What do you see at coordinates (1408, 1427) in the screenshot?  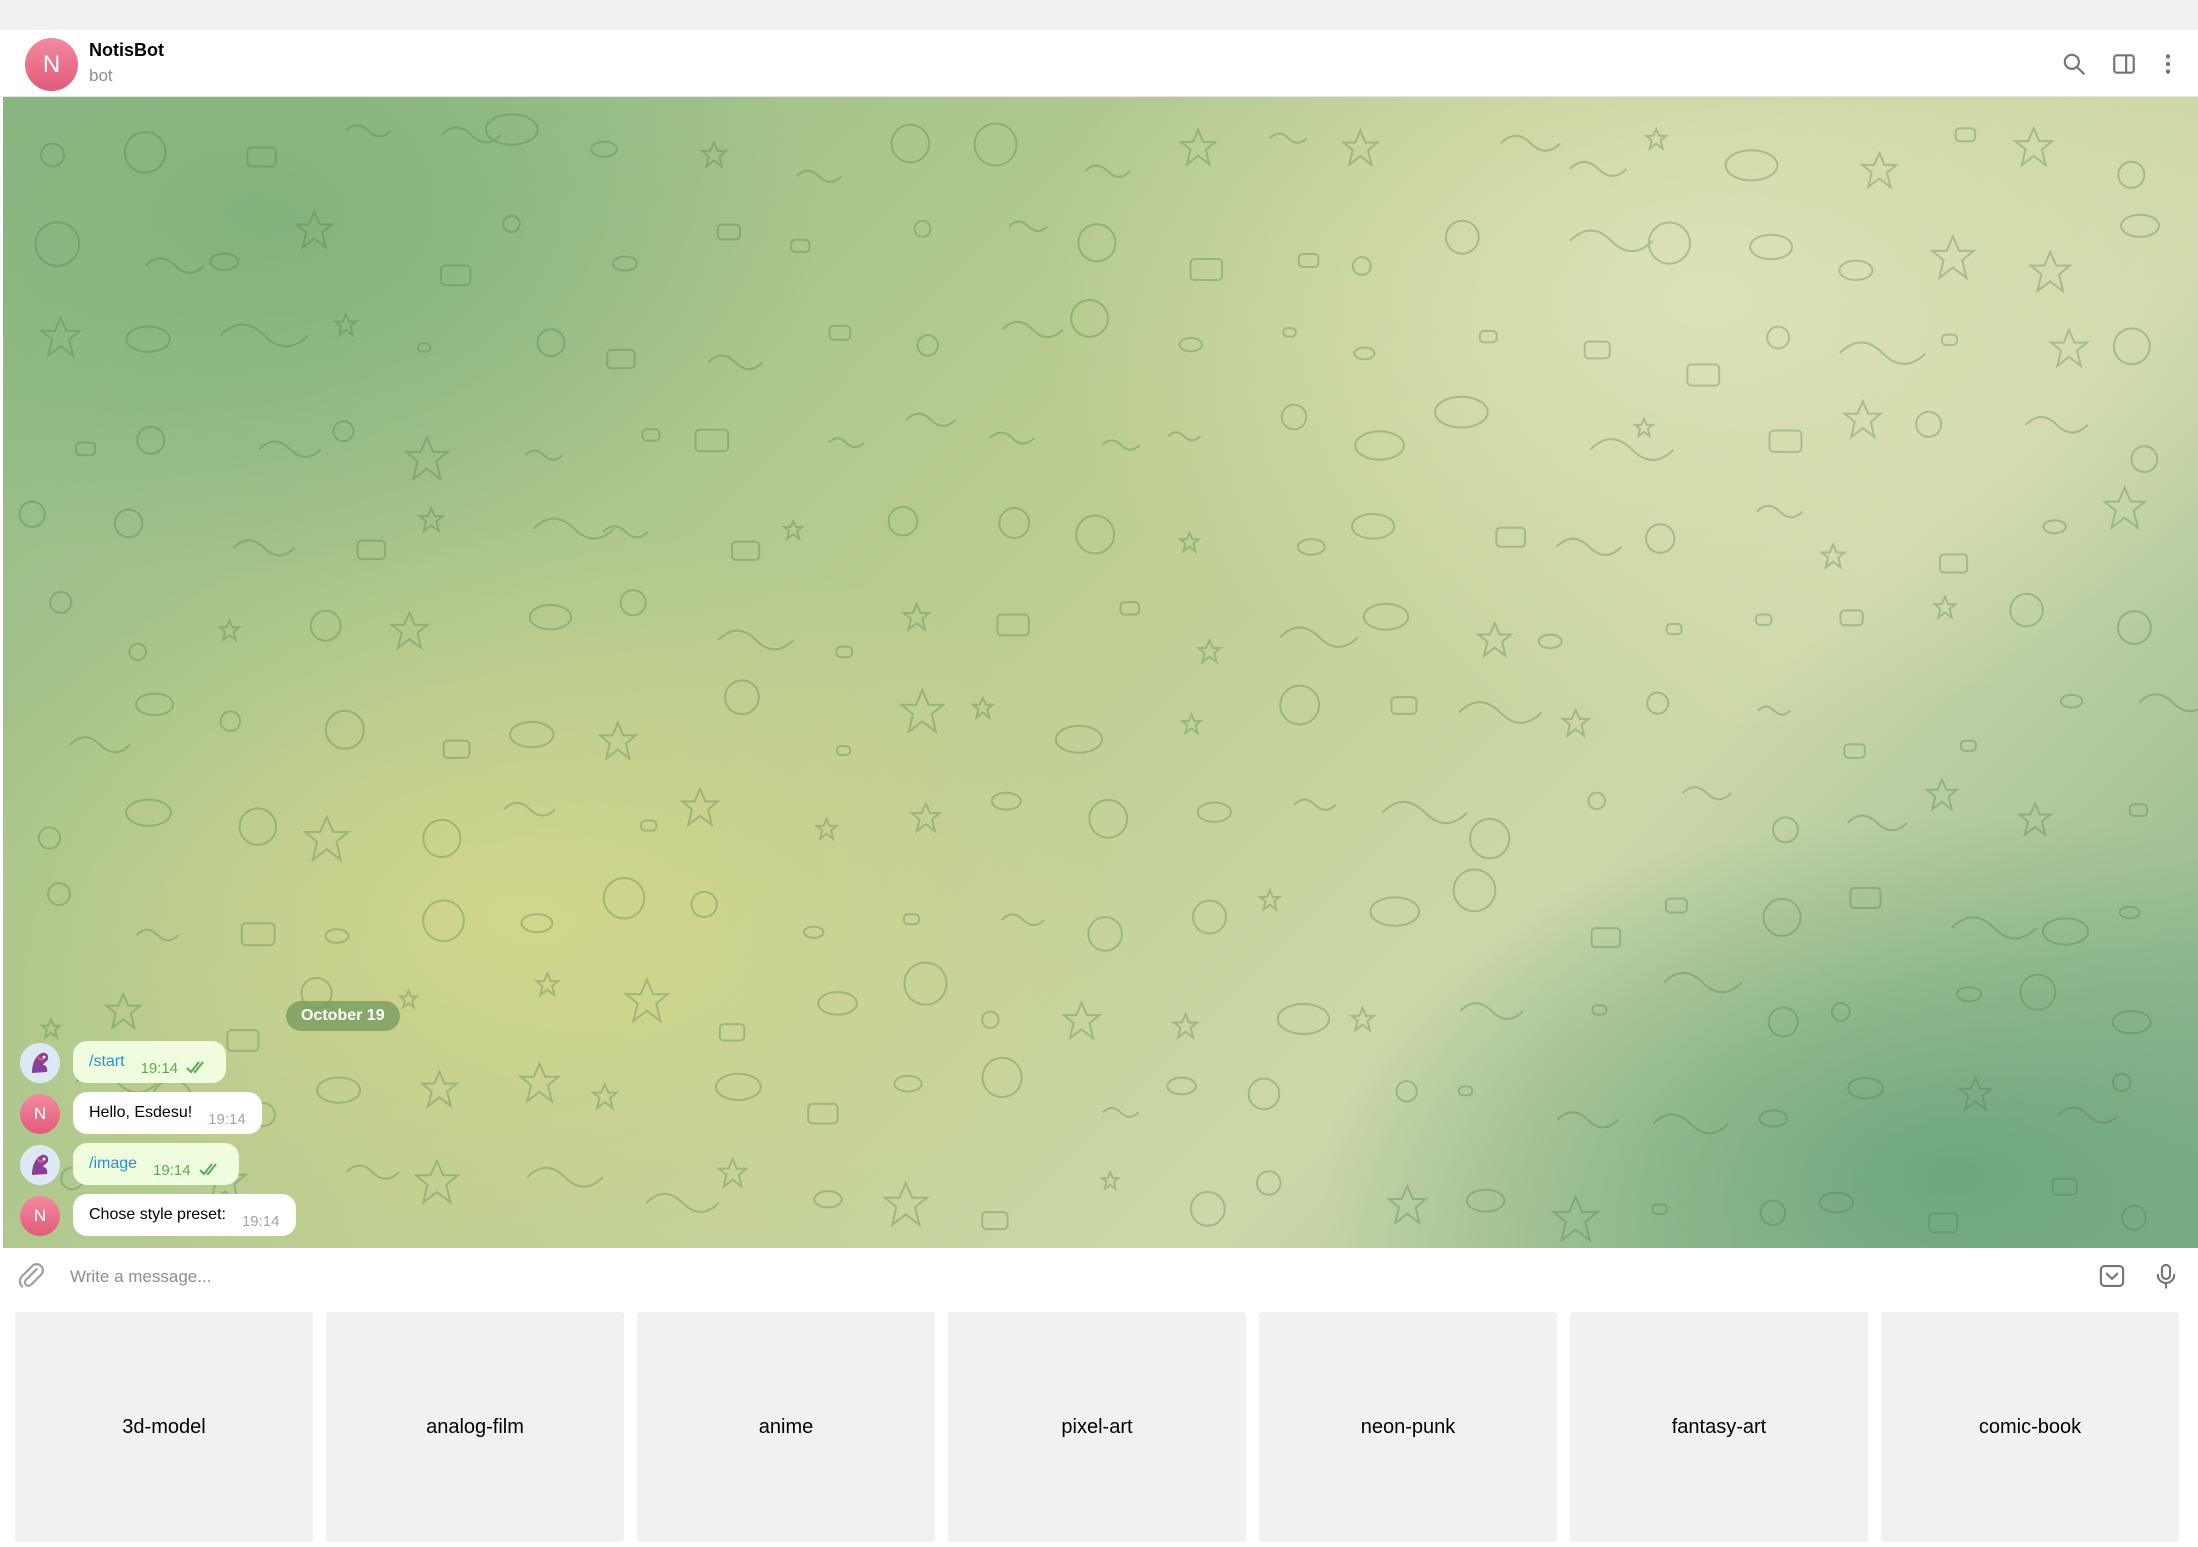 I see `keyboard-button-neon-punk: neon-punk` at bounding box center [1408, 1427].